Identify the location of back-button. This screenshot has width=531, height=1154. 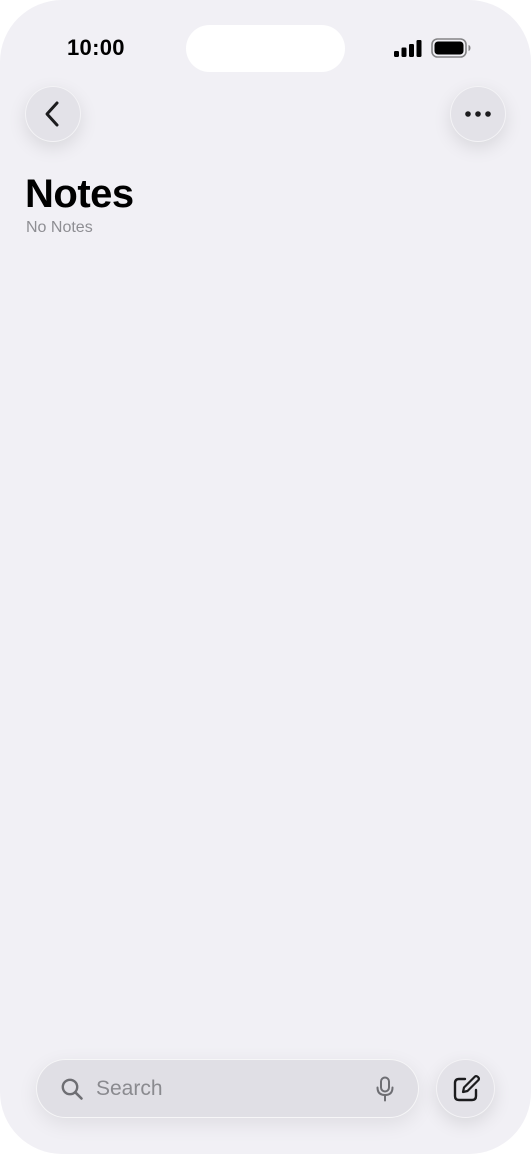
(53, 114).